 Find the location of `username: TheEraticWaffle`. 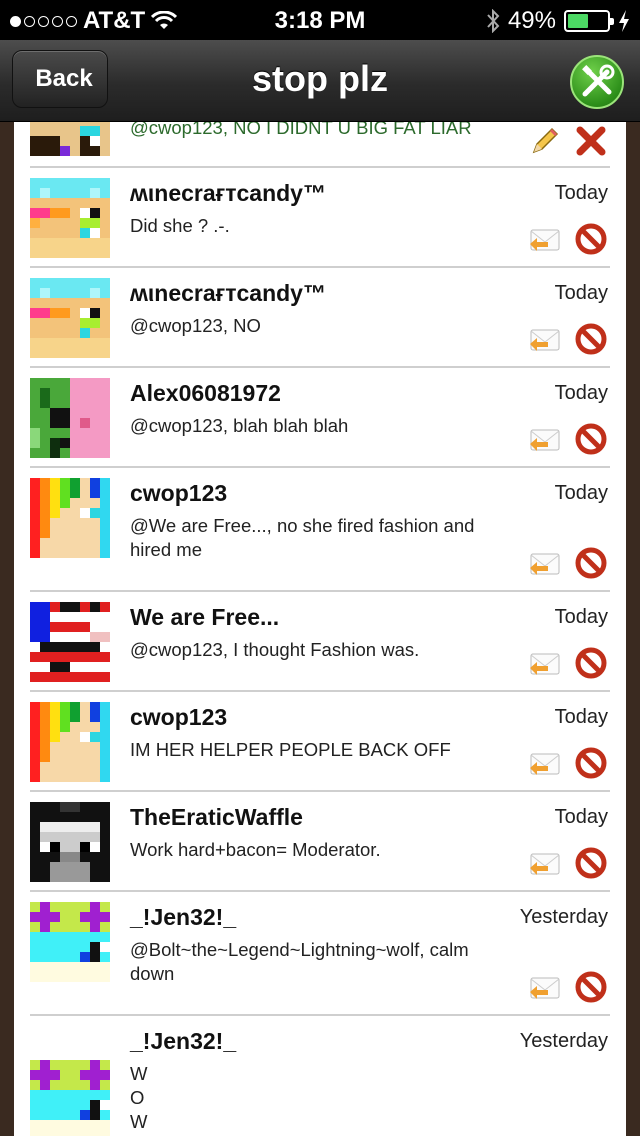

username: TheEraticWaffle is located at coordinates (216, 817).